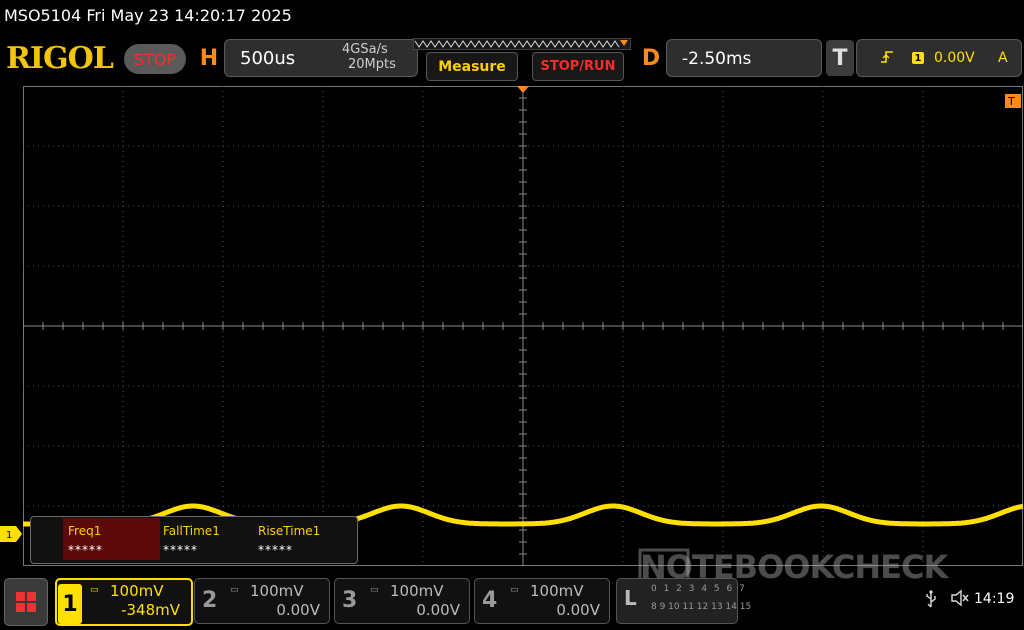 The image size is (1024, 630). Describe the element at coordinates (372, 64) in the screenshot. I see `memory-depth: 20Mpts` at that location.